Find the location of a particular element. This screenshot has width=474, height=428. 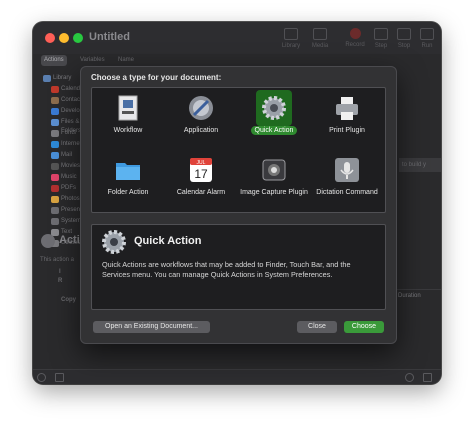

music-icon is located at coordinates (55, 177).